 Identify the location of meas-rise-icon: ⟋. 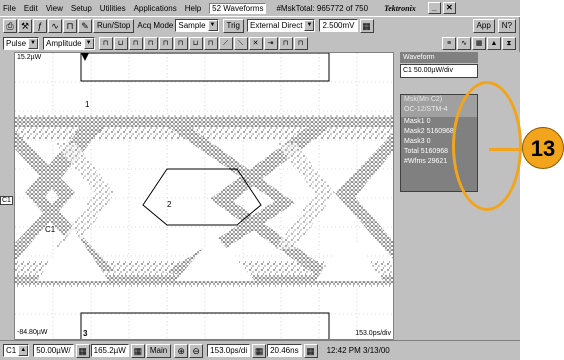
(225, 43).